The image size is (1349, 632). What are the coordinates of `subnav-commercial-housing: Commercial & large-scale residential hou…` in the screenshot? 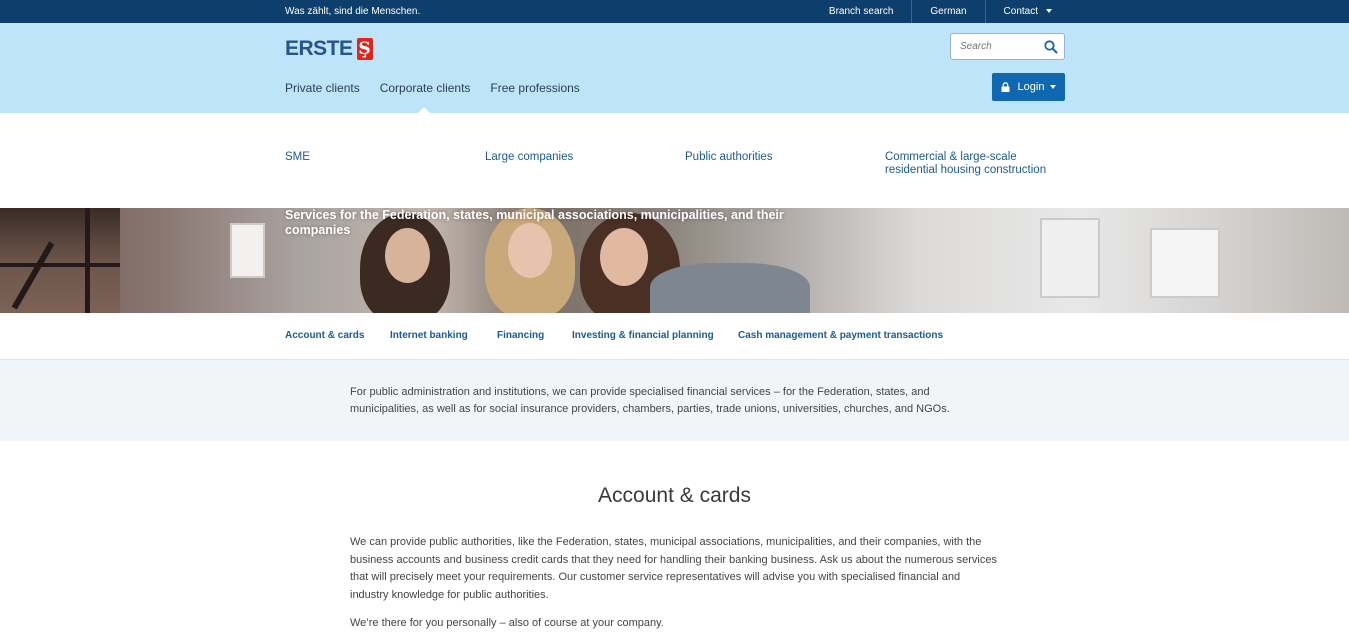 It's located at (972, 164).